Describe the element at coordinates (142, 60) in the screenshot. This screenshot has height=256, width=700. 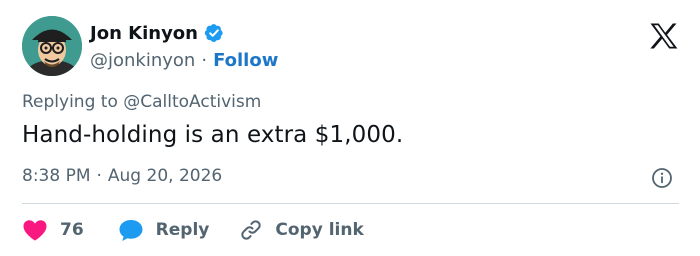
I see `author-handle: @jonkinyon` at that location.